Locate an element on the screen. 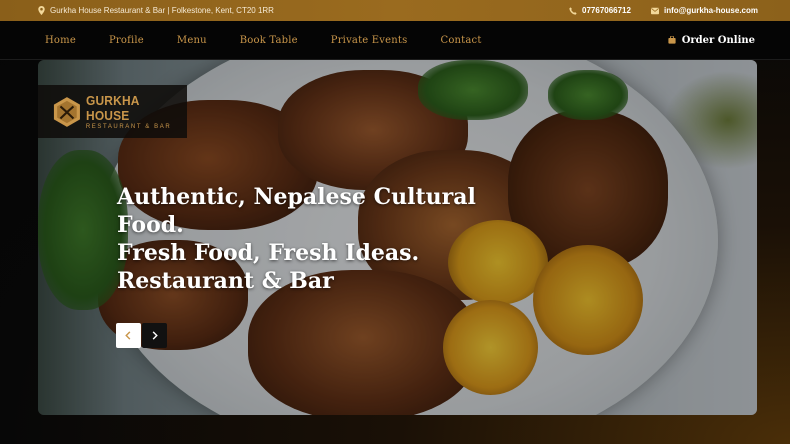 The height and width of the screenshot is (444, 790). logo-name: GURKHA HOUSE is located at coordinates (112, 108).